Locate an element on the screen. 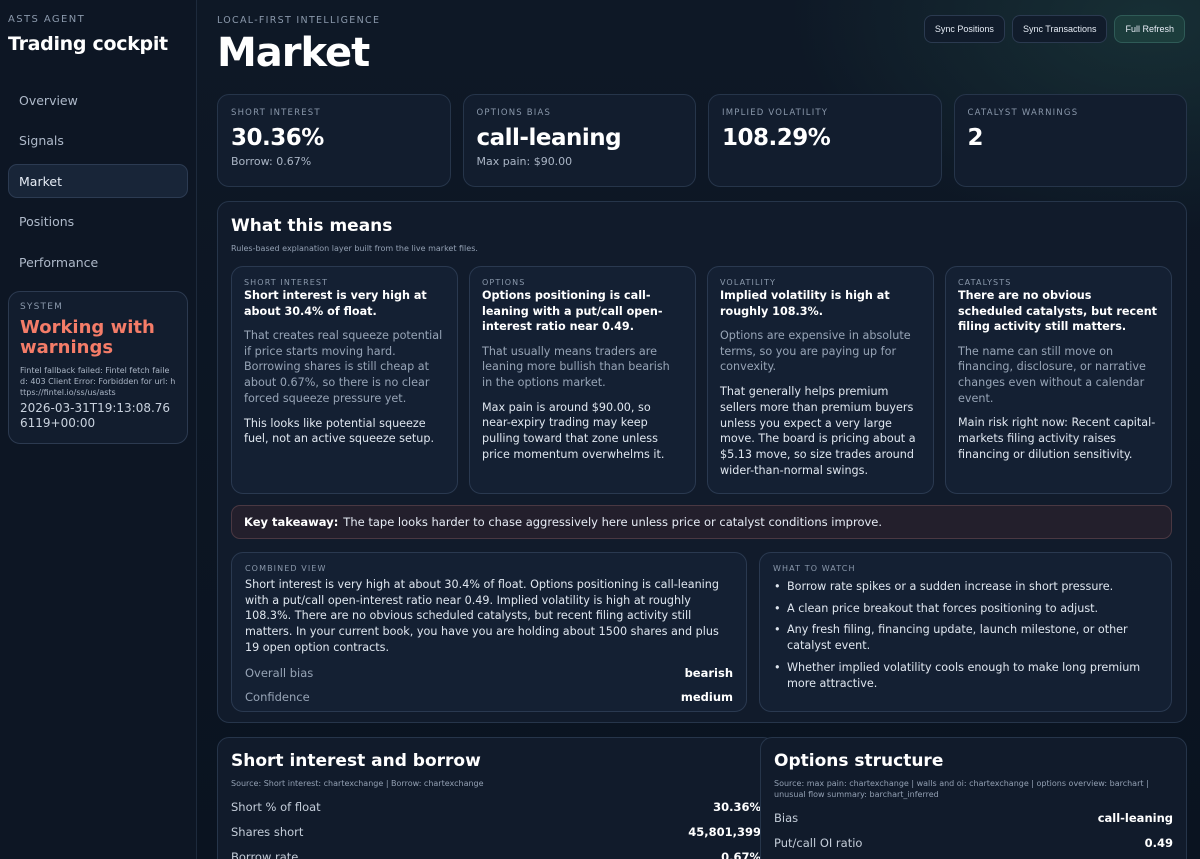 The height and width of the screenshot is (859, 1200). row-value: 0.49 is located at coordinates (1158, 843).